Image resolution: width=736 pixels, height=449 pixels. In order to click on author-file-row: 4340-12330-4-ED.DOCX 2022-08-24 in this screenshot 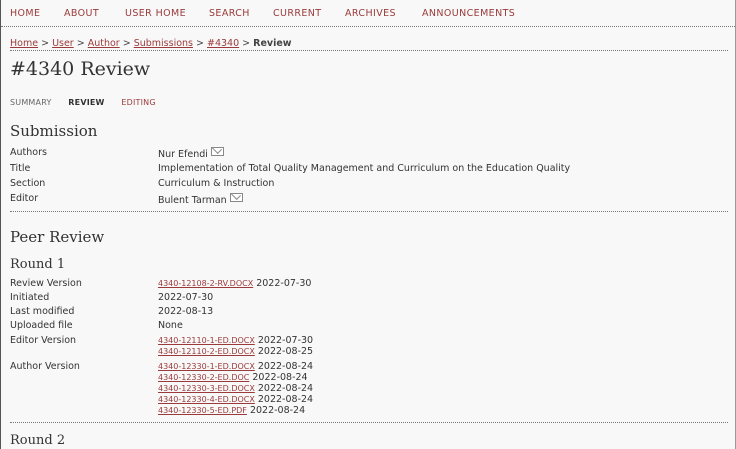, I will do `click(236, 399)`.